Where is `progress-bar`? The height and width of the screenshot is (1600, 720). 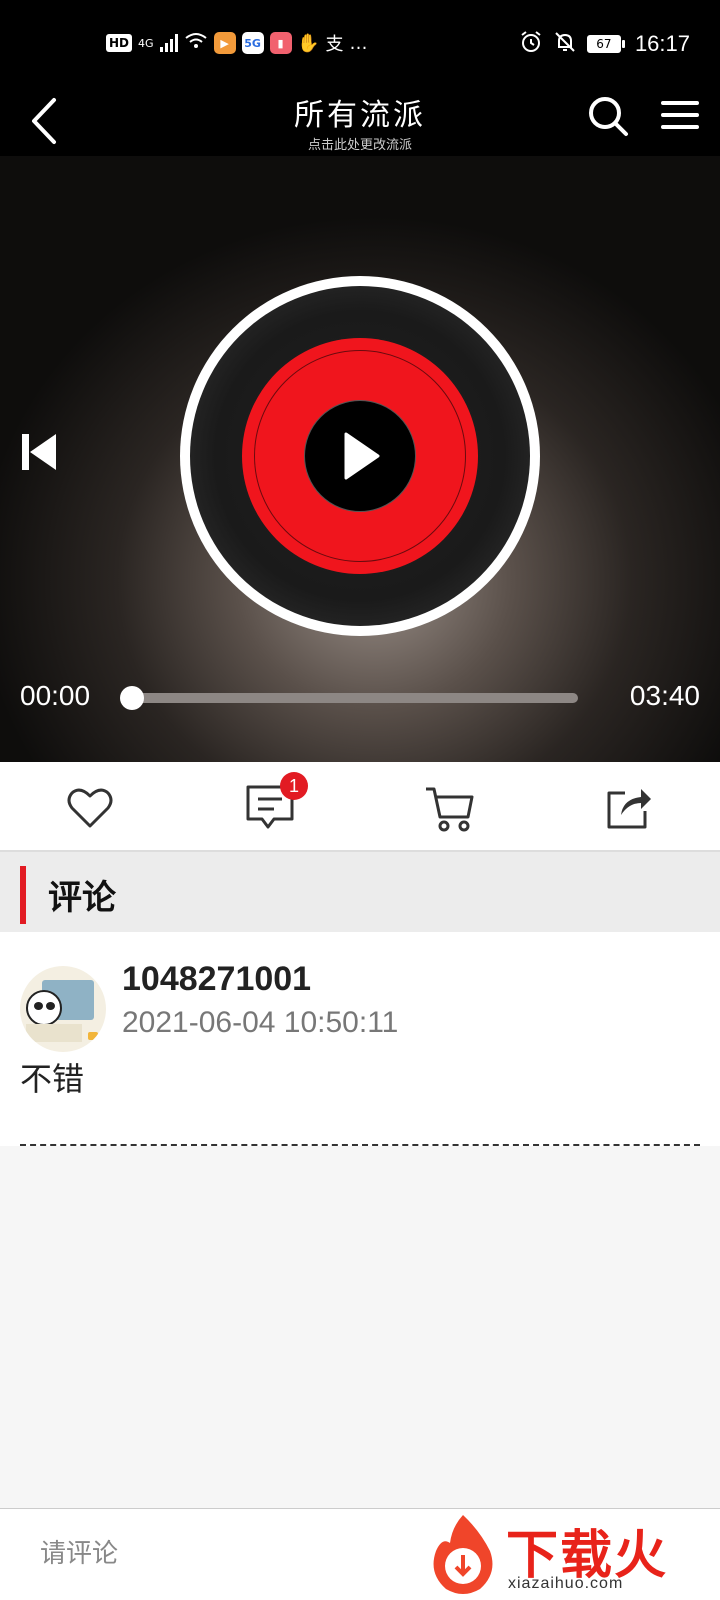
progress-bar is located at coordinates (355, 698).